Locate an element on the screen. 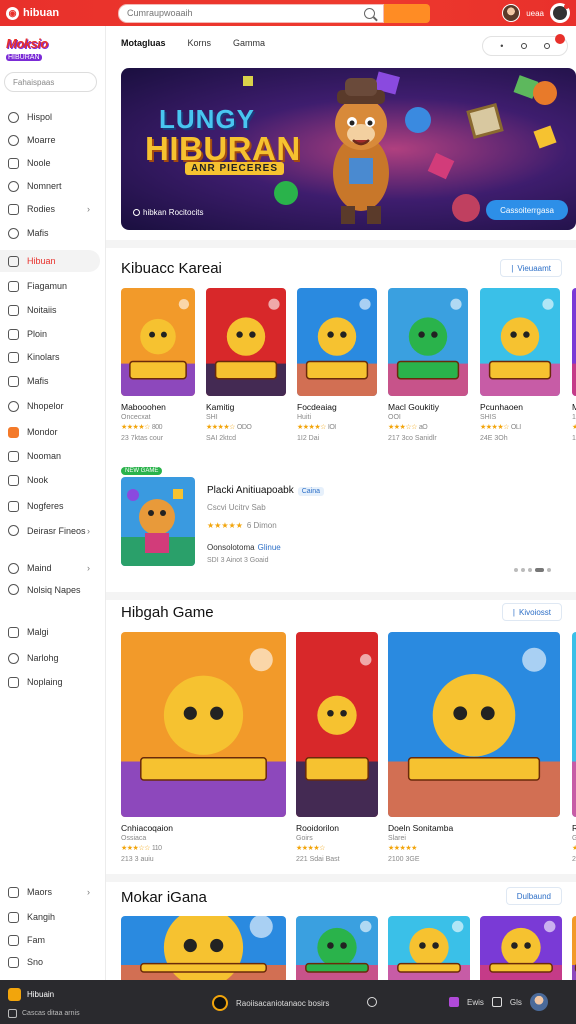 This screenshot has width=576, height=1024. sidebar-logo: Moksio HIBURAN is located at coordinates (36, 51).